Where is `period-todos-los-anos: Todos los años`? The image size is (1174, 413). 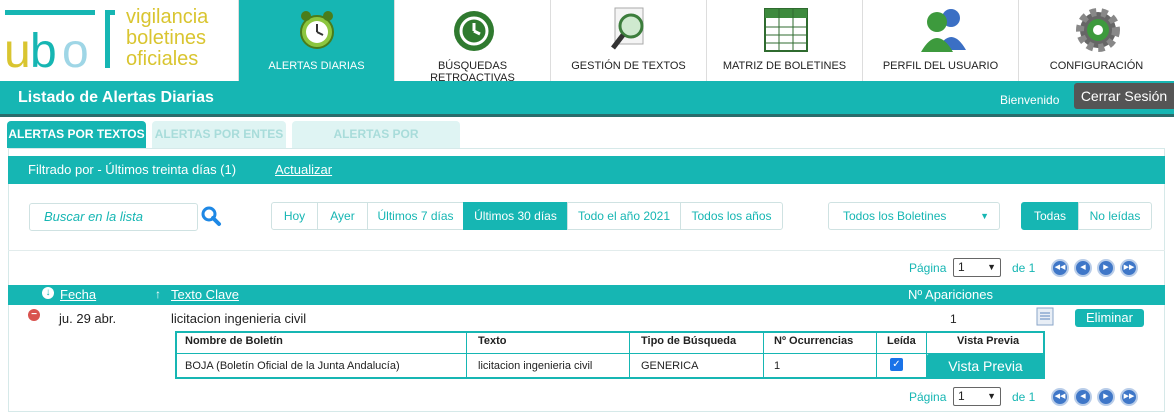
period-todos-los-anos: Todos los años is located at coordinates (731, 216).